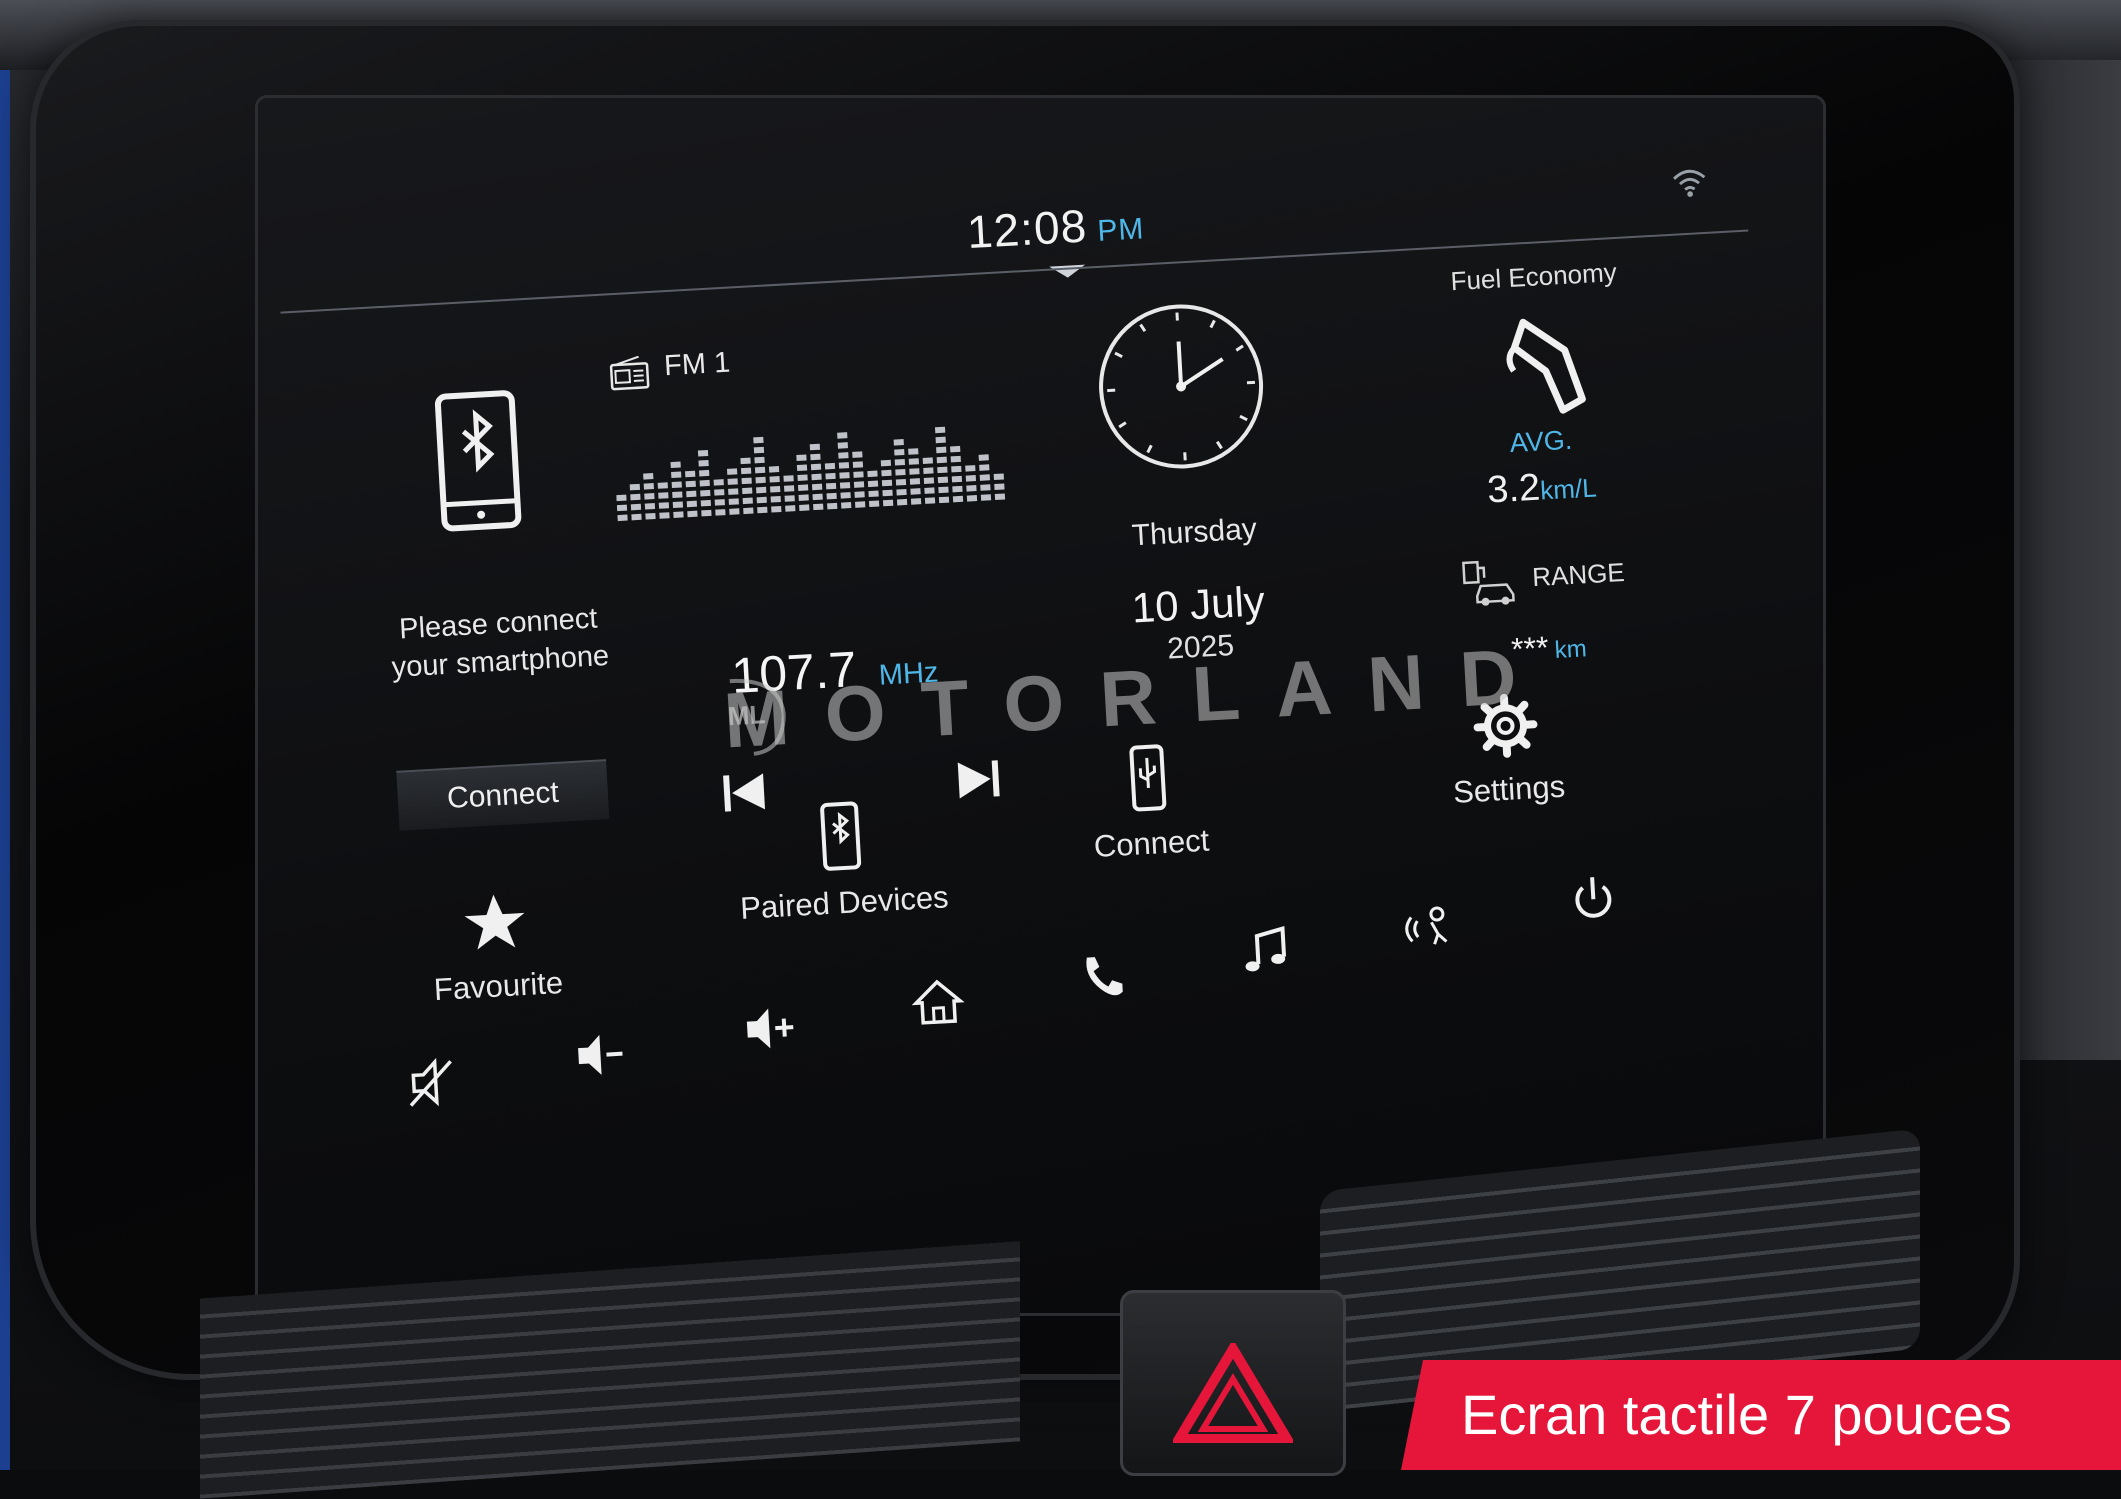  I want to click on home-icon, so click(938, 1001).